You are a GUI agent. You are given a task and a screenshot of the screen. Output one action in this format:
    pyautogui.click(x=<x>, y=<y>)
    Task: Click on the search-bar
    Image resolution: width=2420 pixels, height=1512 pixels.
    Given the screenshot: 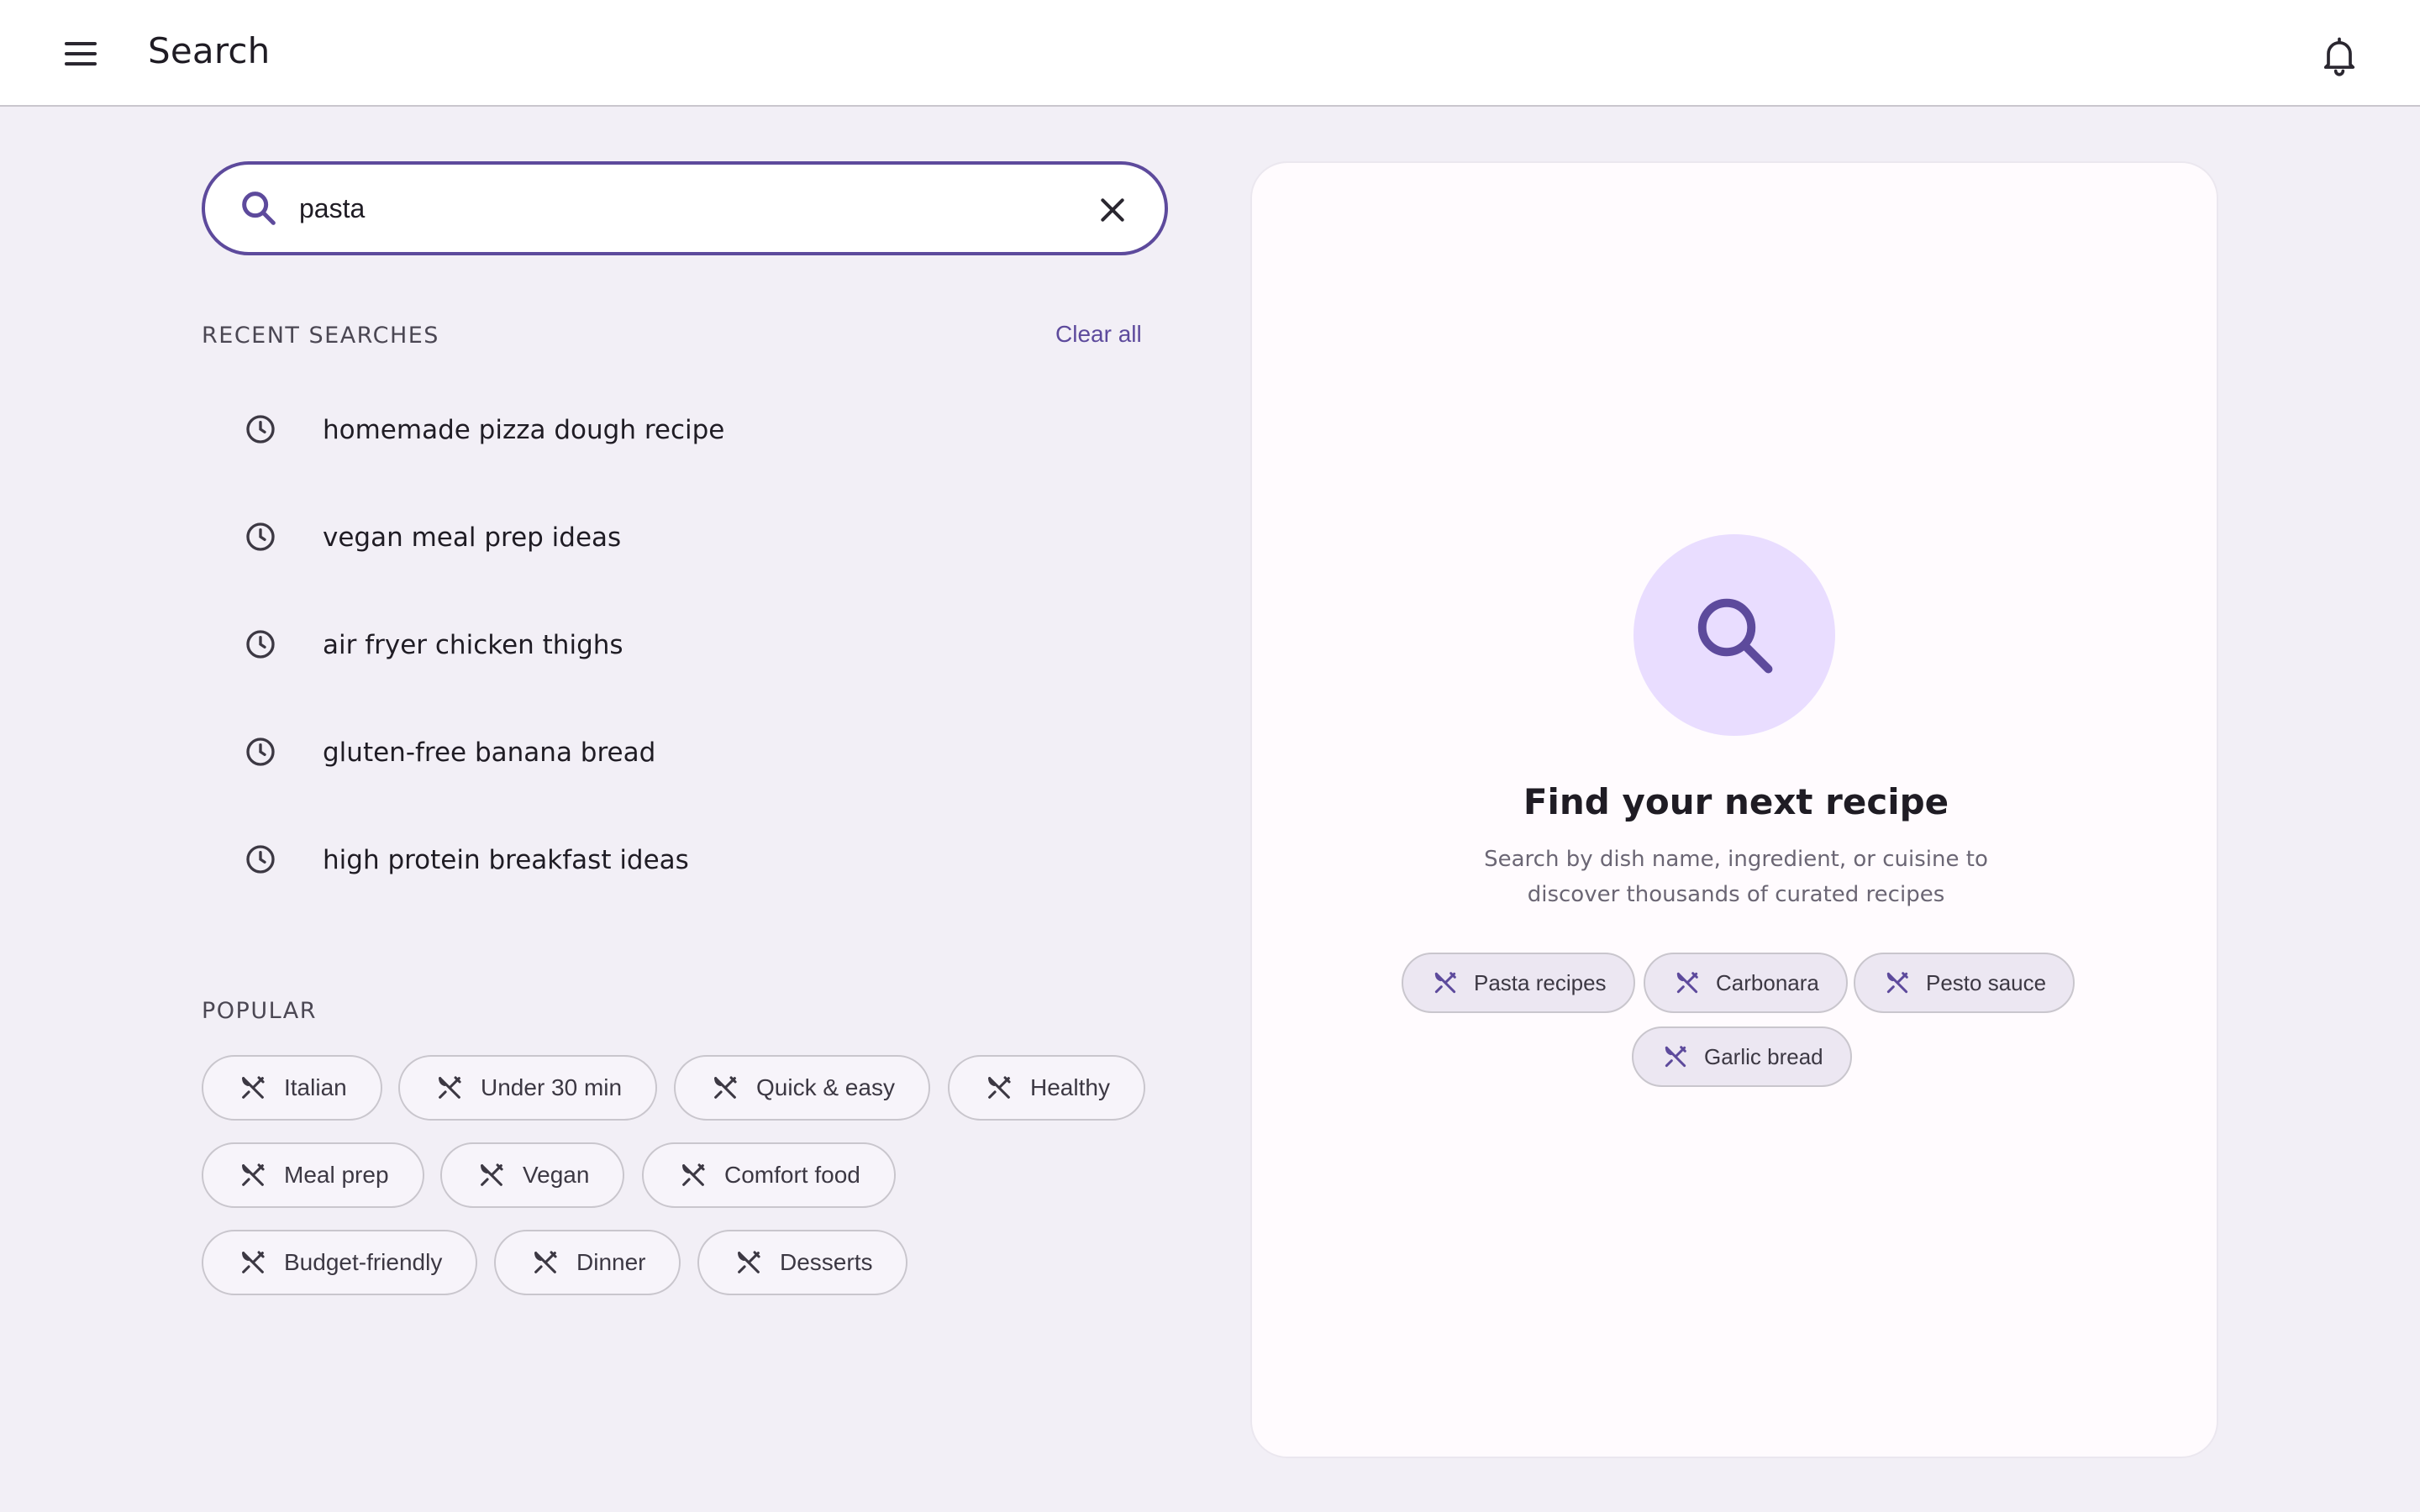 What is the action you would take?
    pyautogui.click(x=685, y=208)
    